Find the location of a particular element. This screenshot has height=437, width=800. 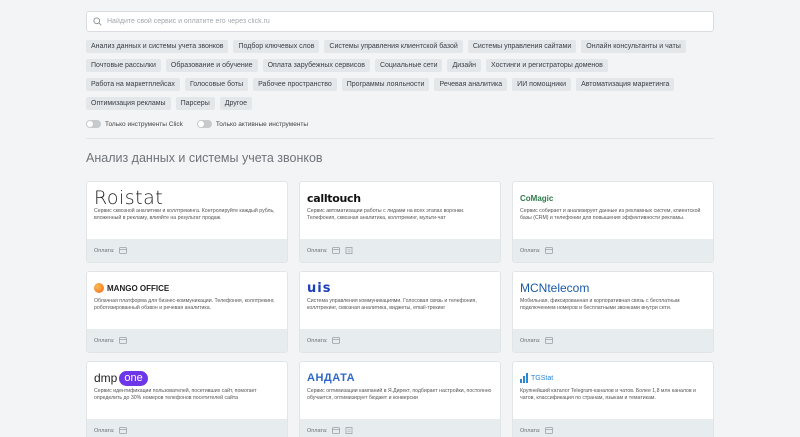

tag-mailing: Почтовые рассылки is located at coordinates (123, 65).